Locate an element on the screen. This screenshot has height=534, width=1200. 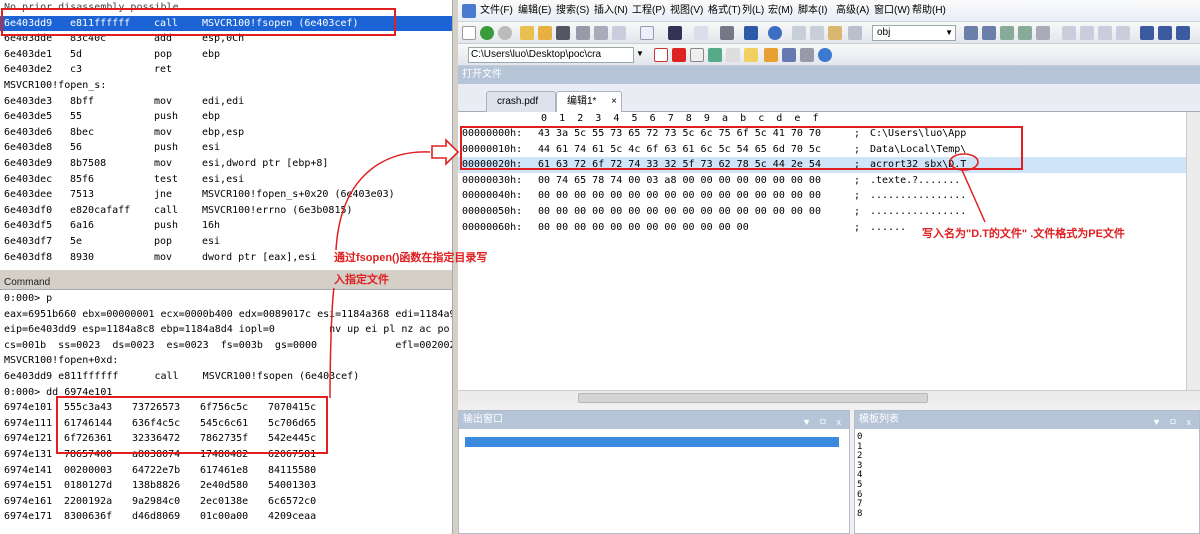
align-right-icon is located at coordinates (1105, 33).